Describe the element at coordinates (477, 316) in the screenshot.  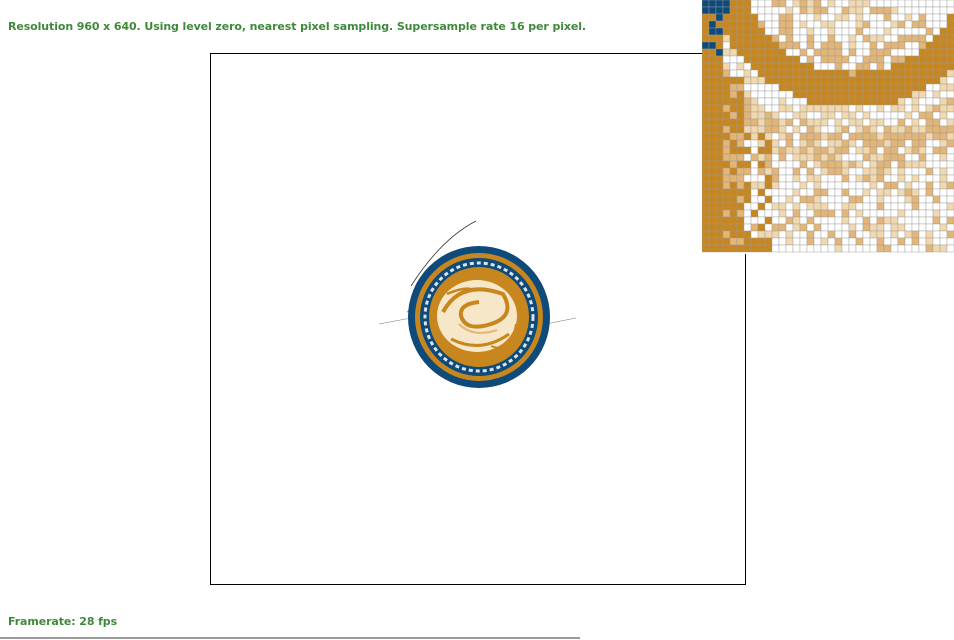
I see `seal-swirl` at that location.